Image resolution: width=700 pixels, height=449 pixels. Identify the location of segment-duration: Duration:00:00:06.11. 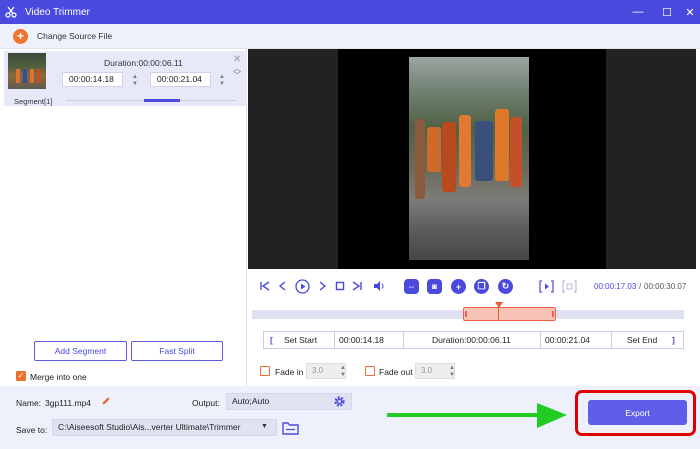
(143, 63).